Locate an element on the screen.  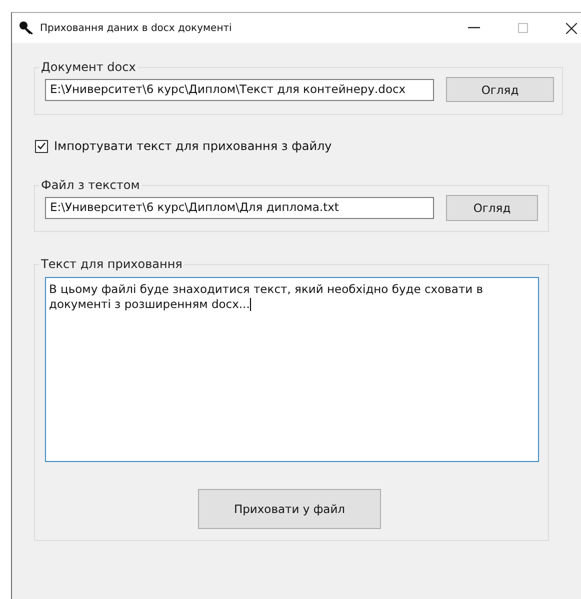
key-icon is located at coordinates (27, 28).